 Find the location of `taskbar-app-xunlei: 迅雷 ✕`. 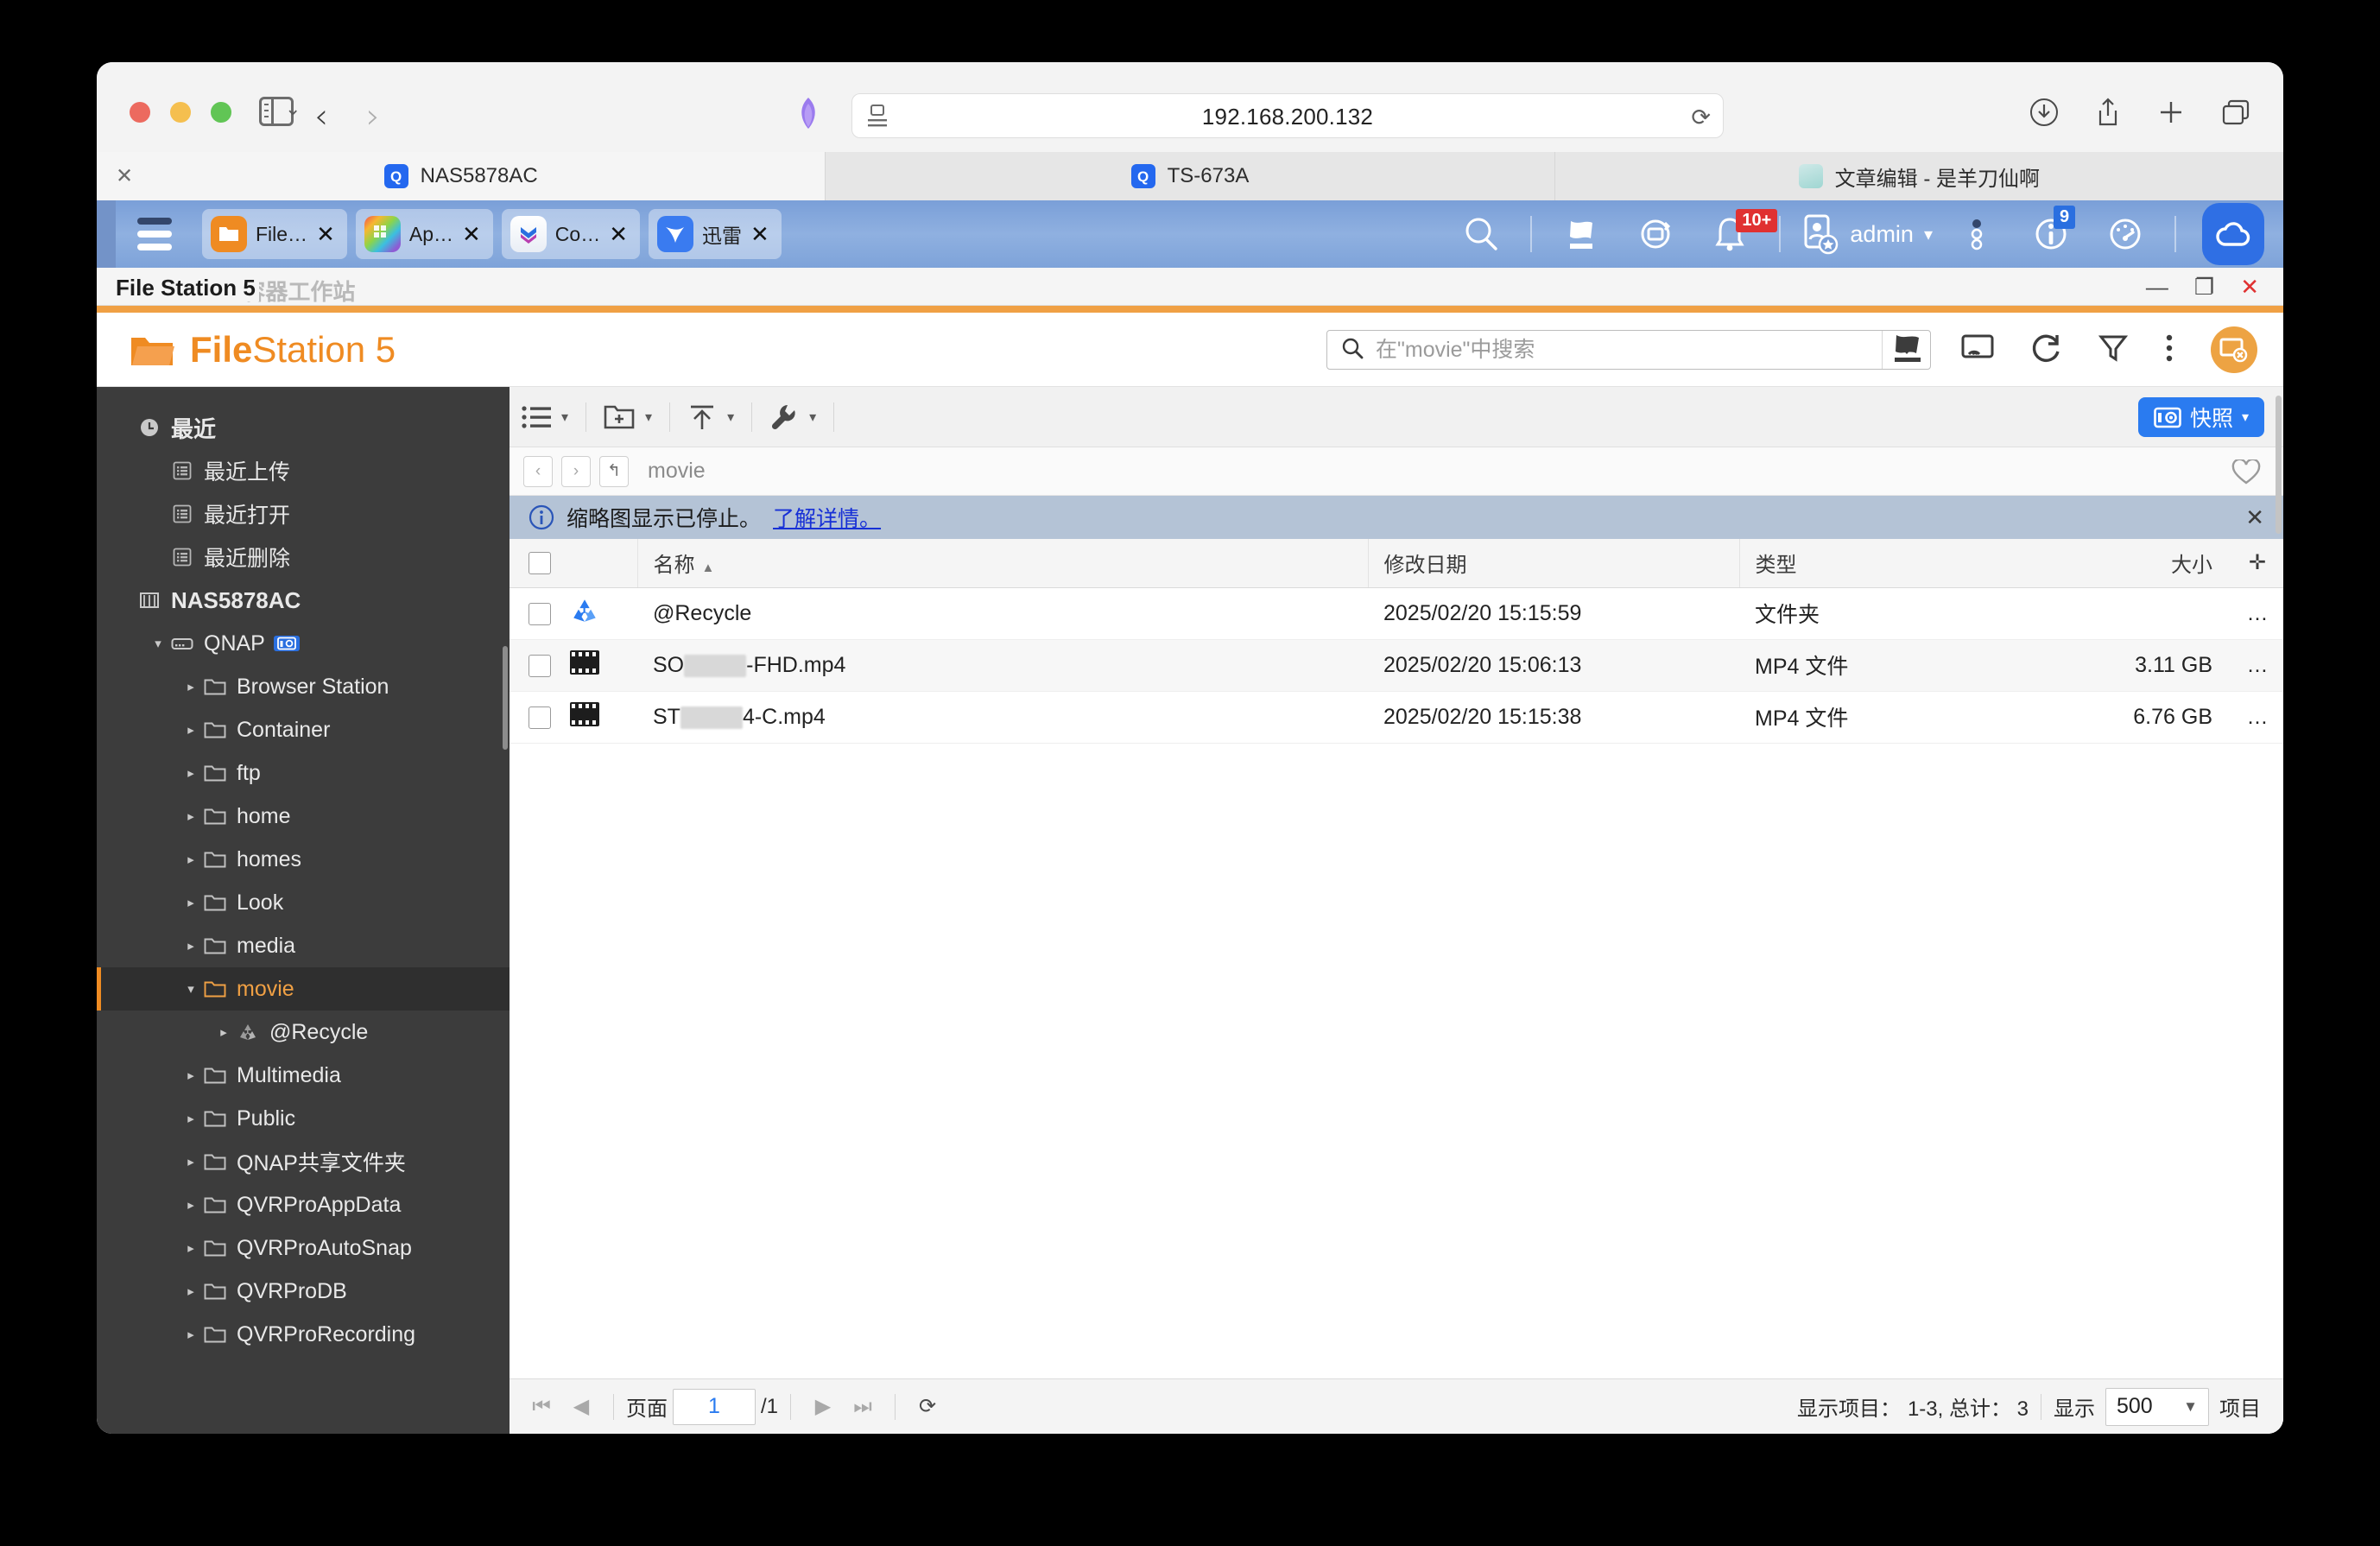

taskbar-app-xunlei: 迅雷 ✕ is located at coordinates (716, 234).